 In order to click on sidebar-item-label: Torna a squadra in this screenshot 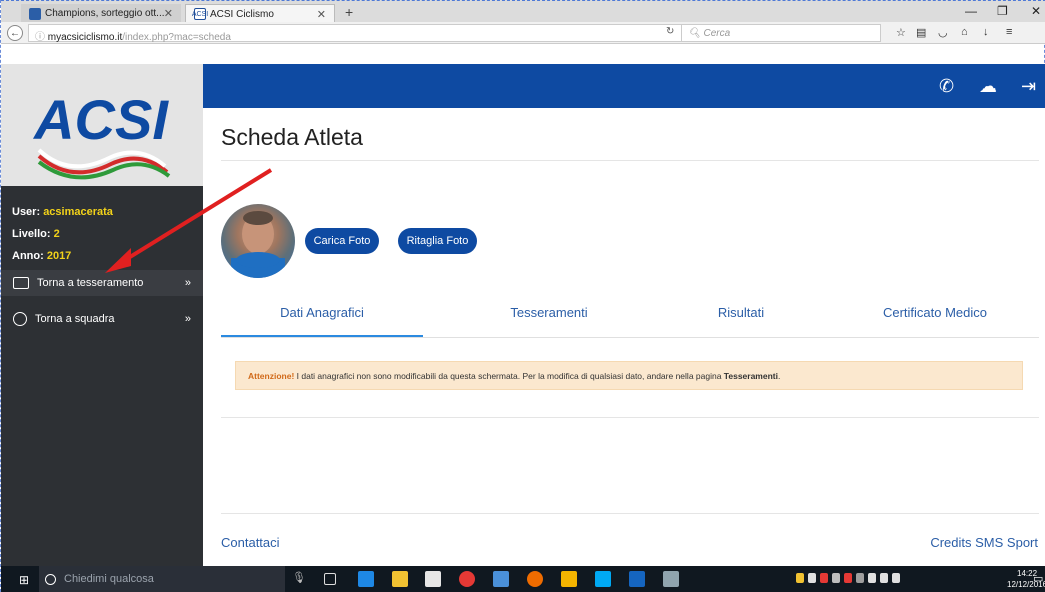, I will do `click(75, 319)`.